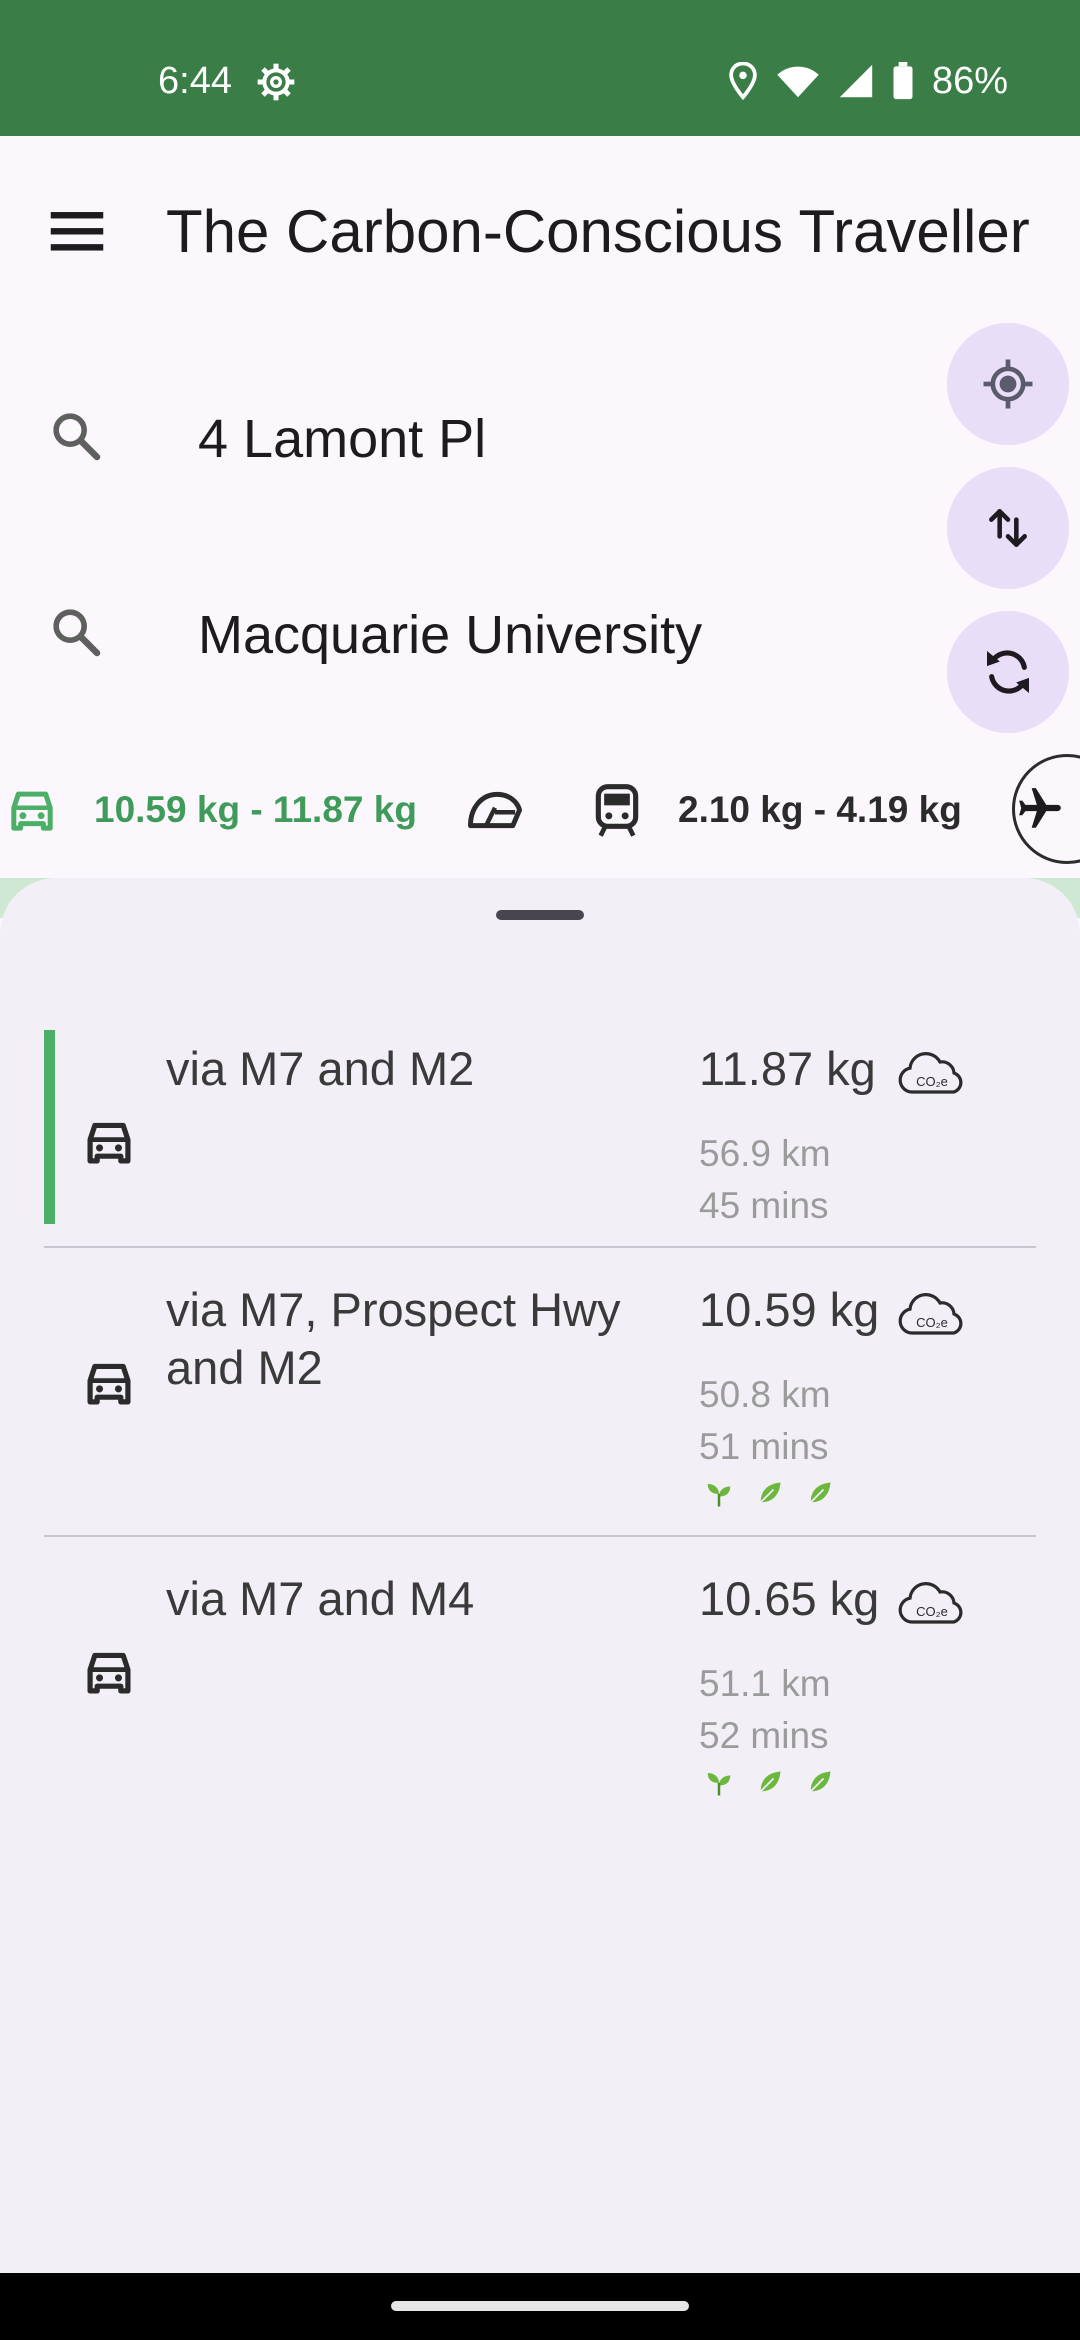  Describe the element at coordinates (255, 809) in the screenshot. I see `mode-car-range: 10.59 kg - 11.87 kg` at that location.